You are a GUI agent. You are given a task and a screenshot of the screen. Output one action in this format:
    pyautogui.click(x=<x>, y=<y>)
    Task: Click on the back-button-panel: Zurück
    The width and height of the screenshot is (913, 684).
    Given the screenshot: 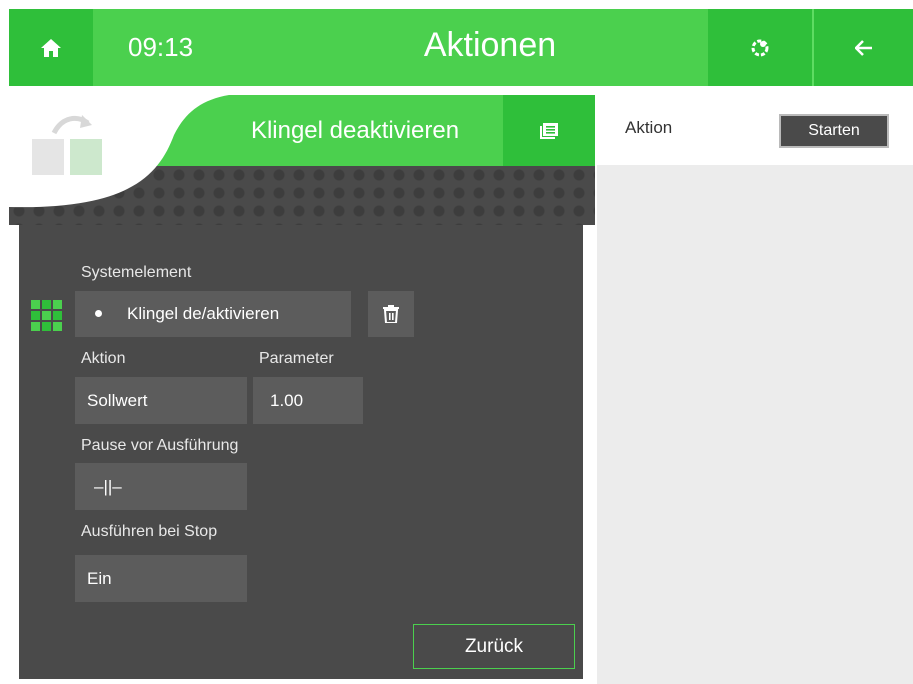 What is the action you would take?
    pyautogui.click(x=494, y=646)
    